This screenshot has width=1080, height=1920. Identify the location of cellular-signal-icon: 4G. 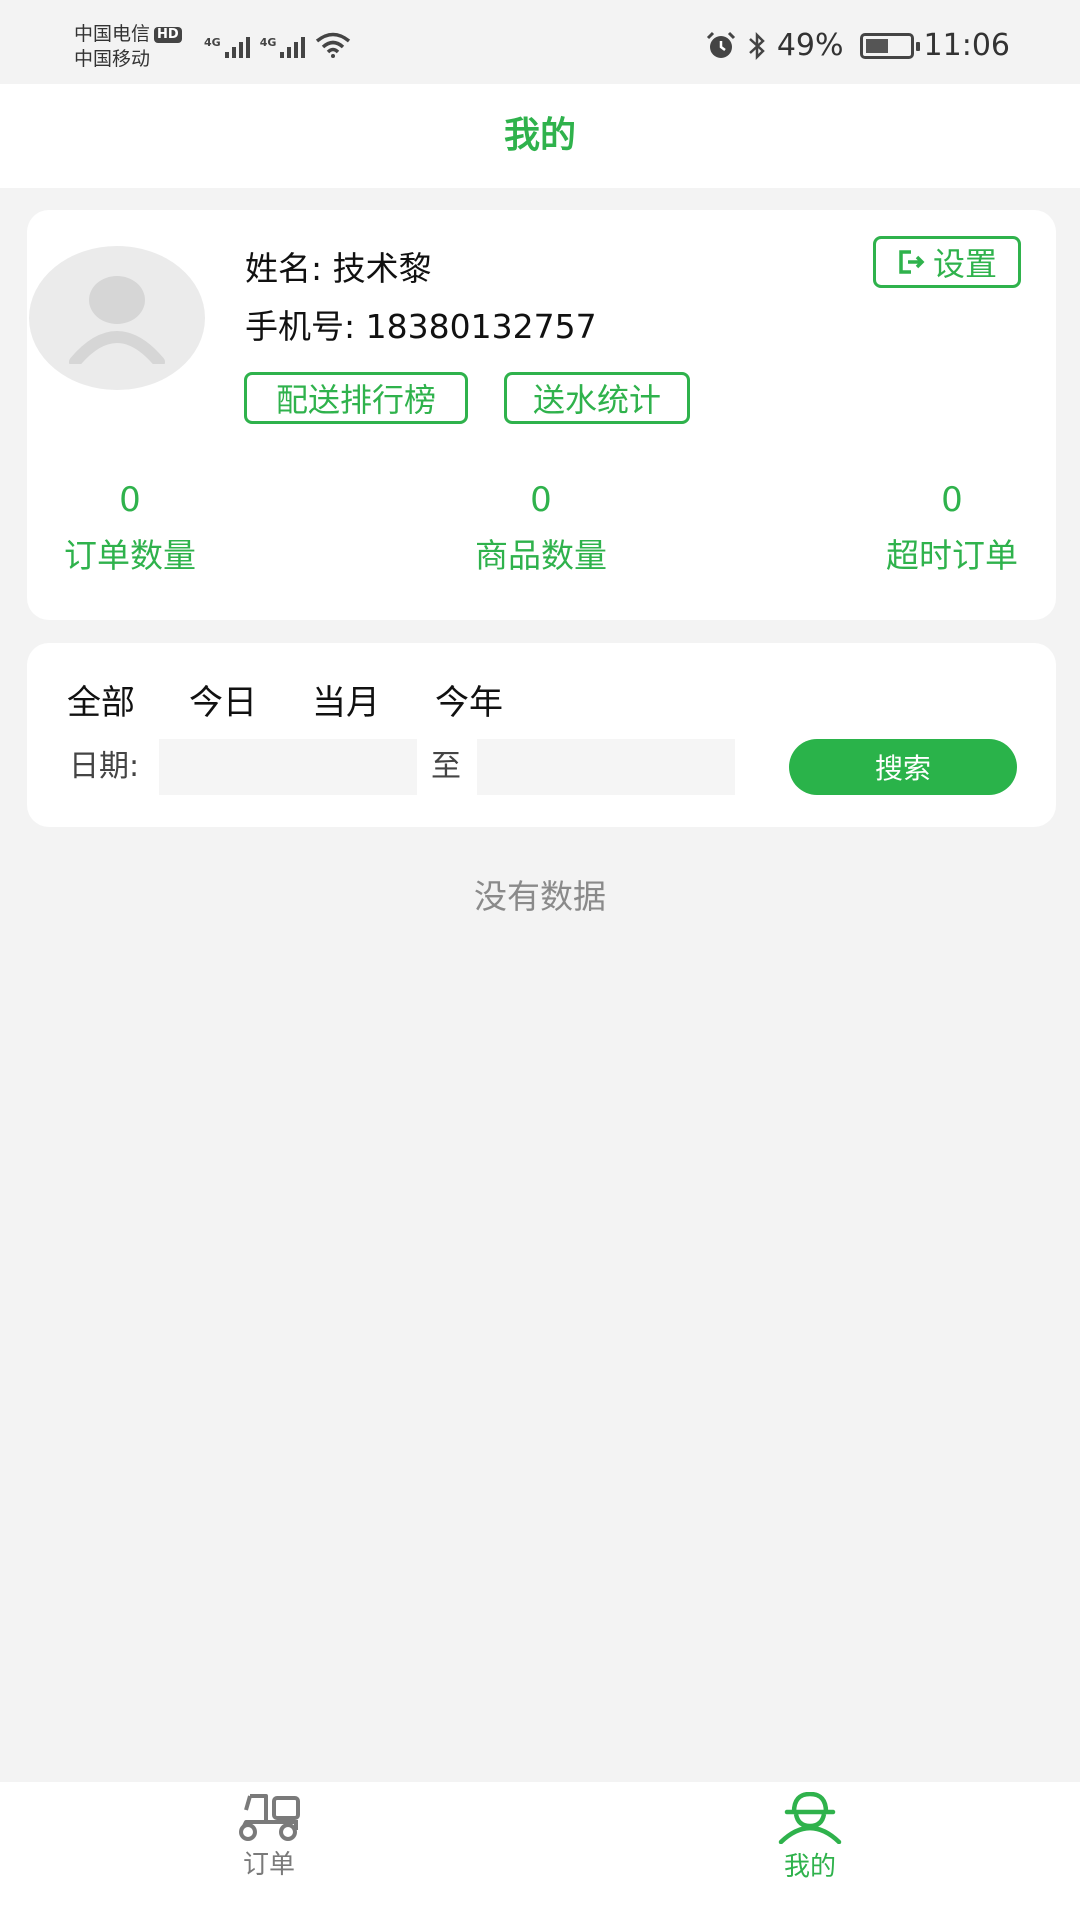
(227, 47).